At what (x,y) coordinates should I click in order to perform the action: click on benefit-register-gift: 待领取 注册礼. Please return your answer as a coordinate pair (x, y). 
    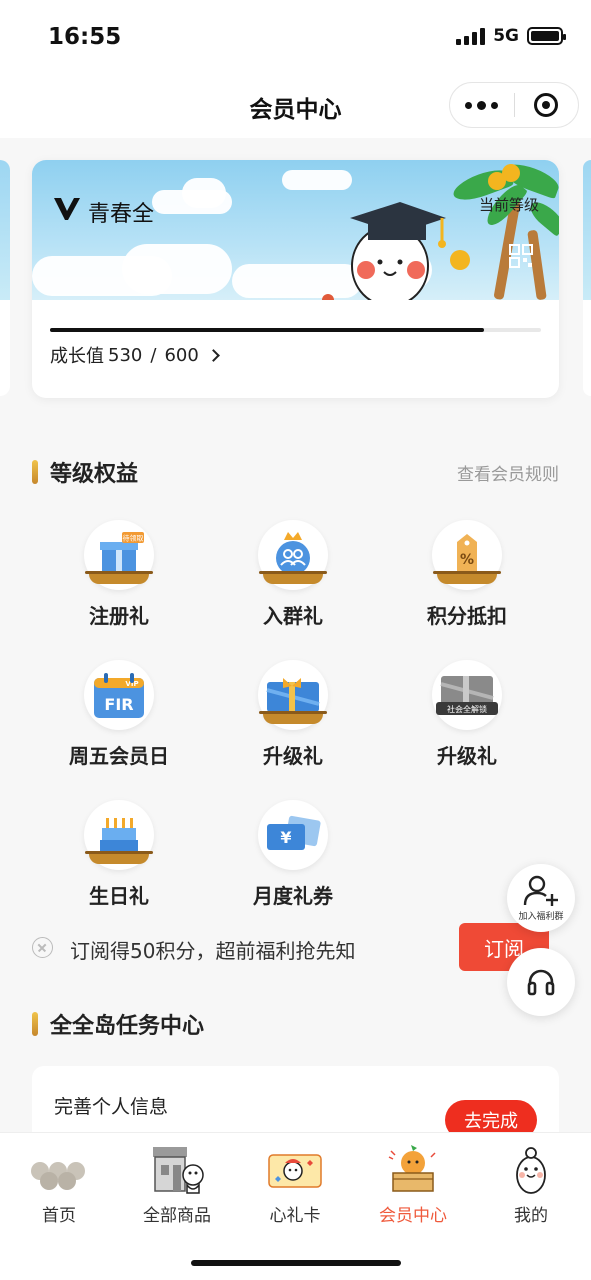
    Looking at the image, I should click on (119, 574).